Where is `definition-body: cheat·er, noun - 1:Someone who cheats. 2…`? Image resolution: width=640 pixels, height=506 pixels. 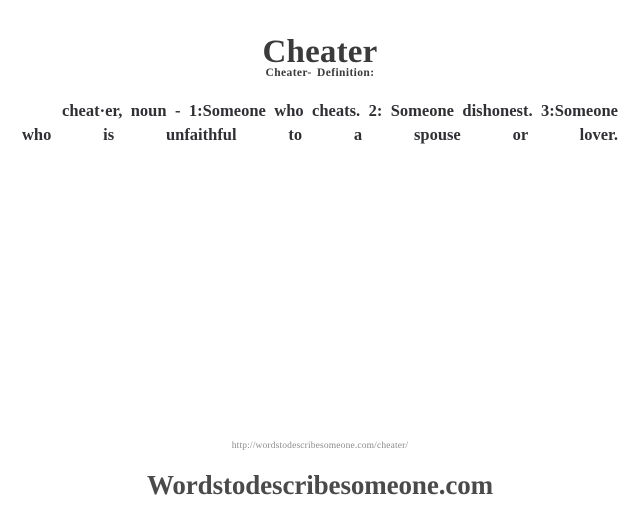
definition-body: cheat·er, noun - 1:Someone who cheats. 2… is located at coordinates (320, 122).